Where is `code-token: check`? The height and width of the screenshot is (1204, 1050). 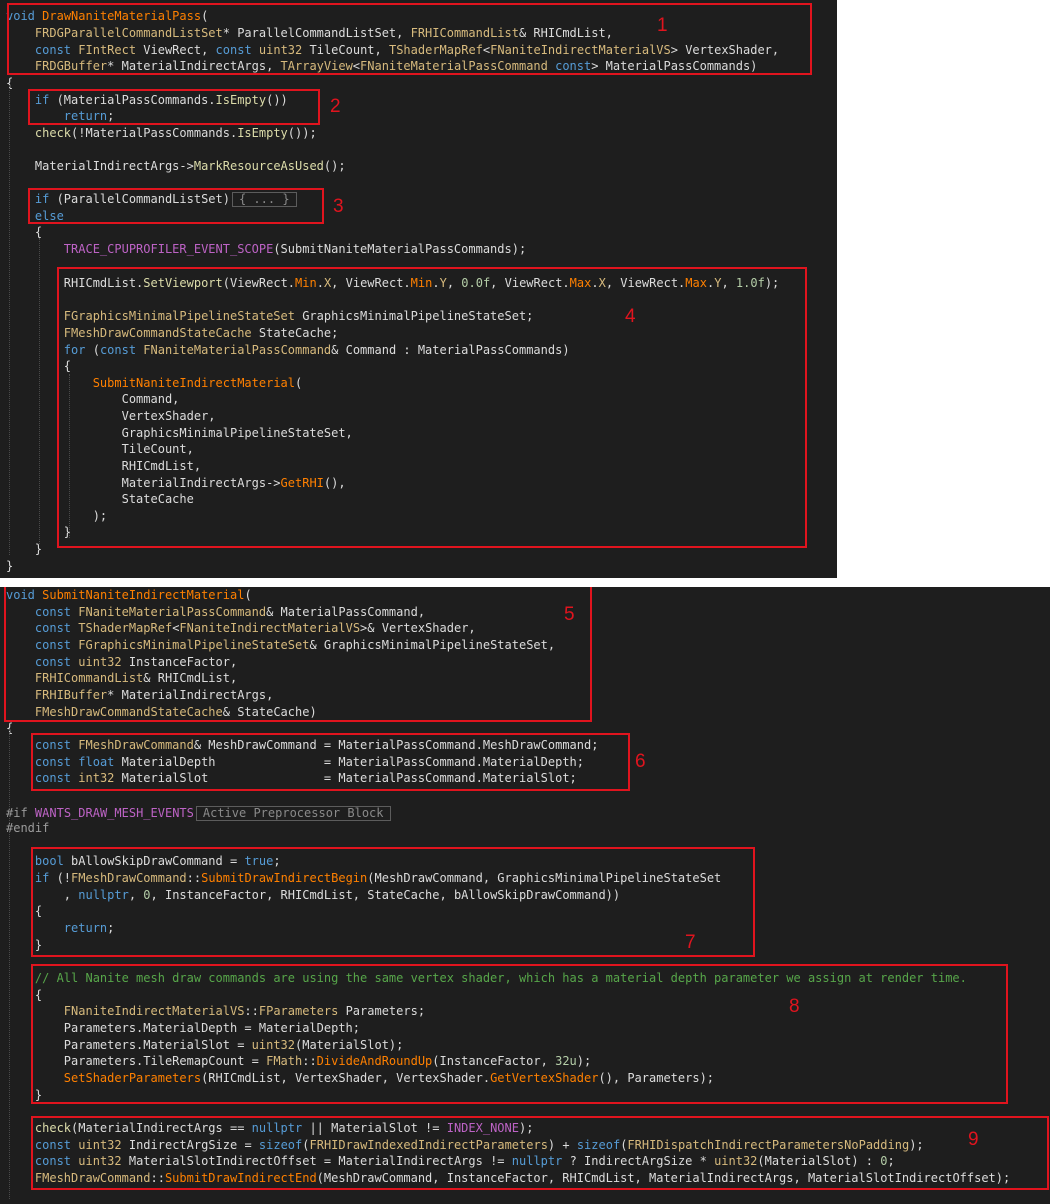
code-token: check is located at coordinates (53, 133).